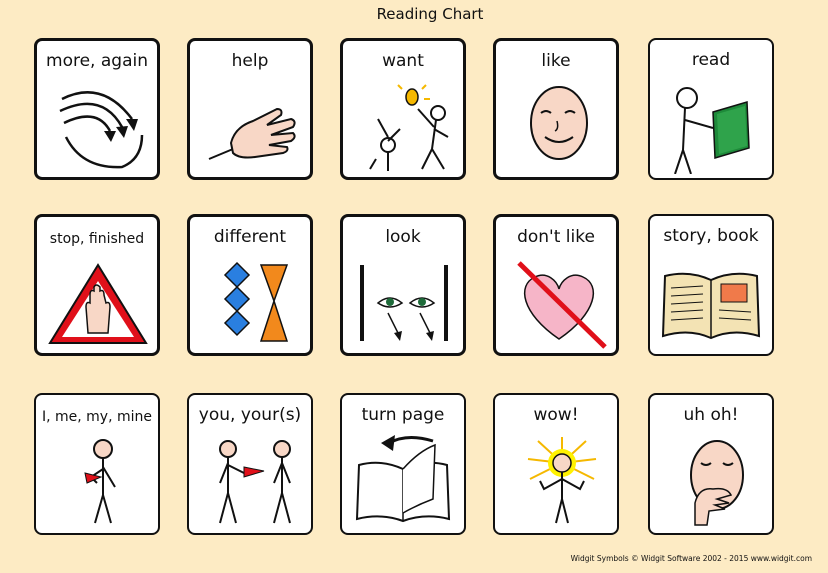  Describe the element at coordinates (250, 415) in the screenshot. I see `card-label: you, your(s)` at that location.